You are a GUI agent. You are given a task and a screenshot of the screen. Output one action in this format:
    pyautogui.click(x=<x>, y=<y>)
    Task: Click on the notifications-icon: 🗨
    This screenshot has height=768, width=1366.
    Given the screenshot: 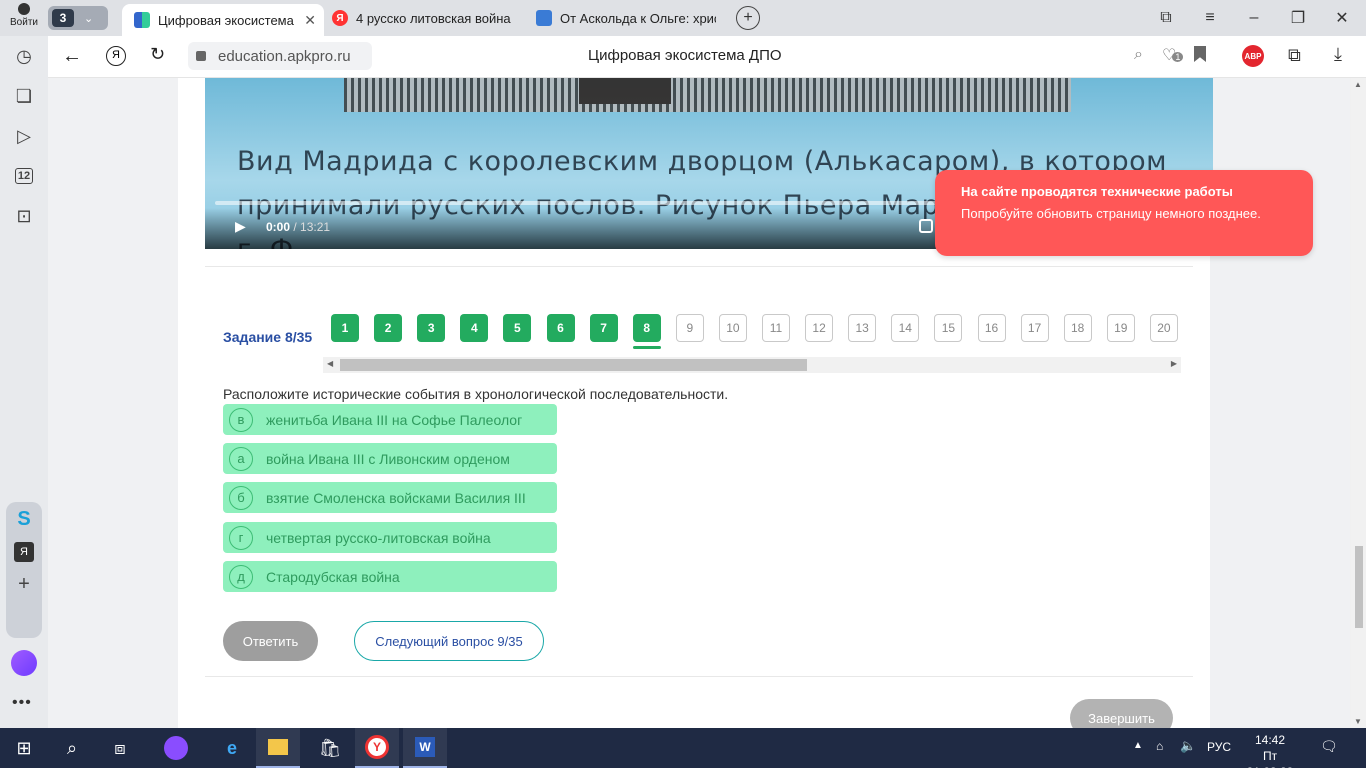 What is the action you would take?
    pyautogui.click(x=1329, y=746)
    